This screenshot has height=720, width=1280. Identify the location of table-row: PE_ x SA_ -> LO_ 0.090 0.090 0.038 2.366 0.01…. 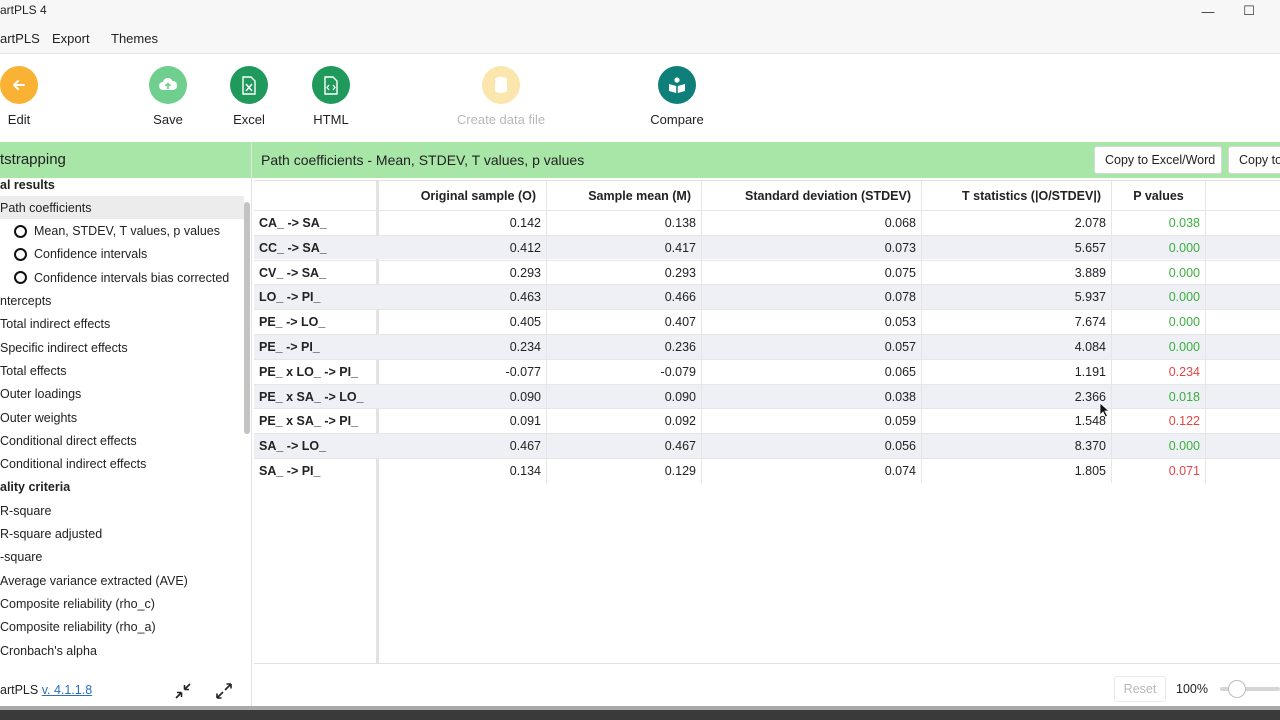
(767, 396).